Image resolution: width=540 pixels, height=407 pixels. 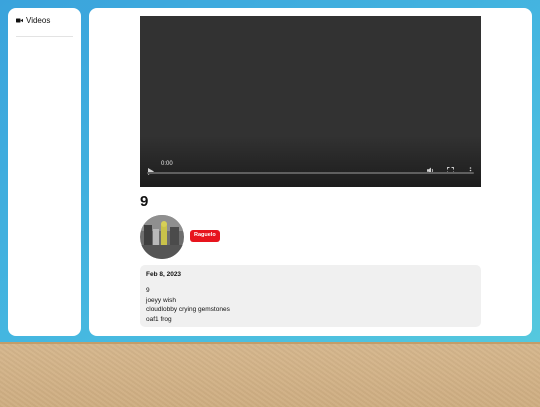 What do you see at coordinates (470, 170) in the screenshot?
I see `more-options-icon` at bounding box center [470, 170].